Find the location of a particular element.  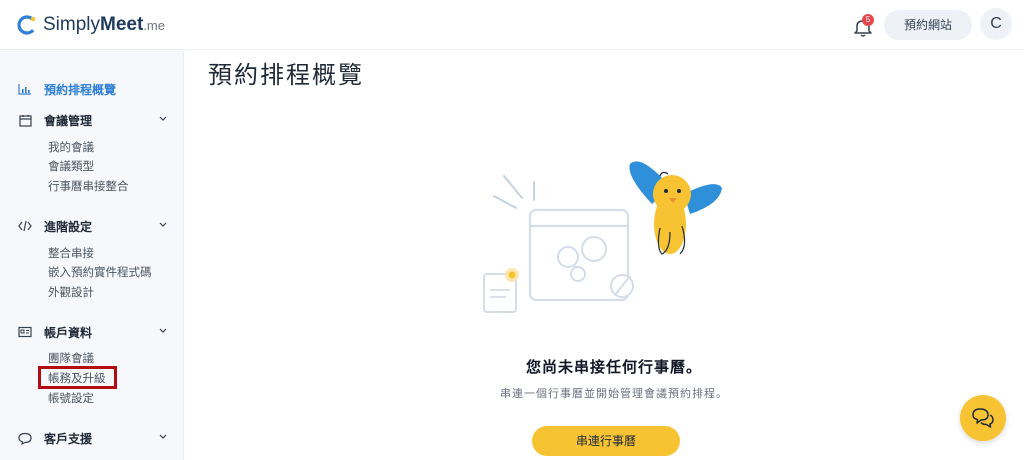

sidebar-section-label: 進階設定 is located at coordinates (68, 226).